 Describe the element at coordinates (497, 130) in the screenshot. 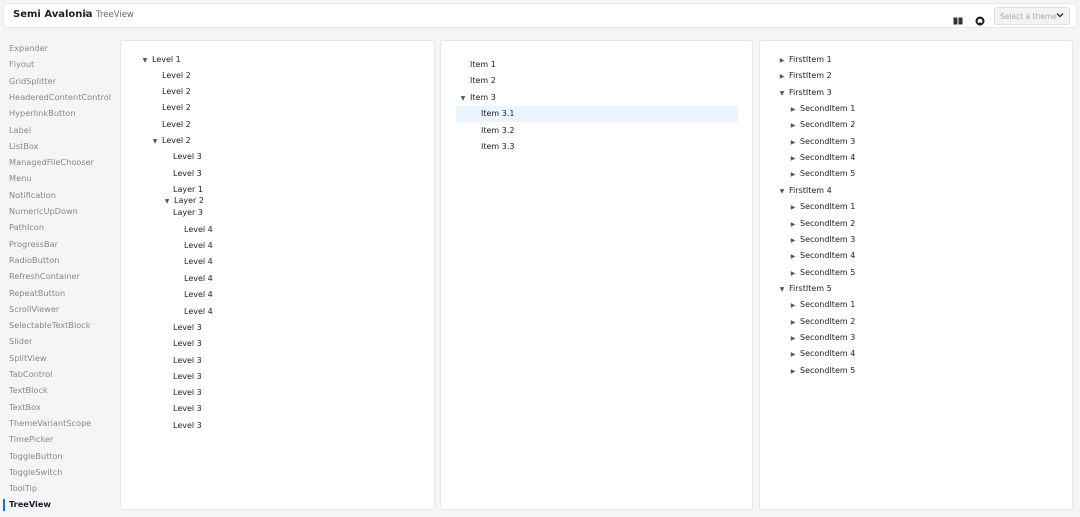

I see `tree-item: Item 3.2` at that location.